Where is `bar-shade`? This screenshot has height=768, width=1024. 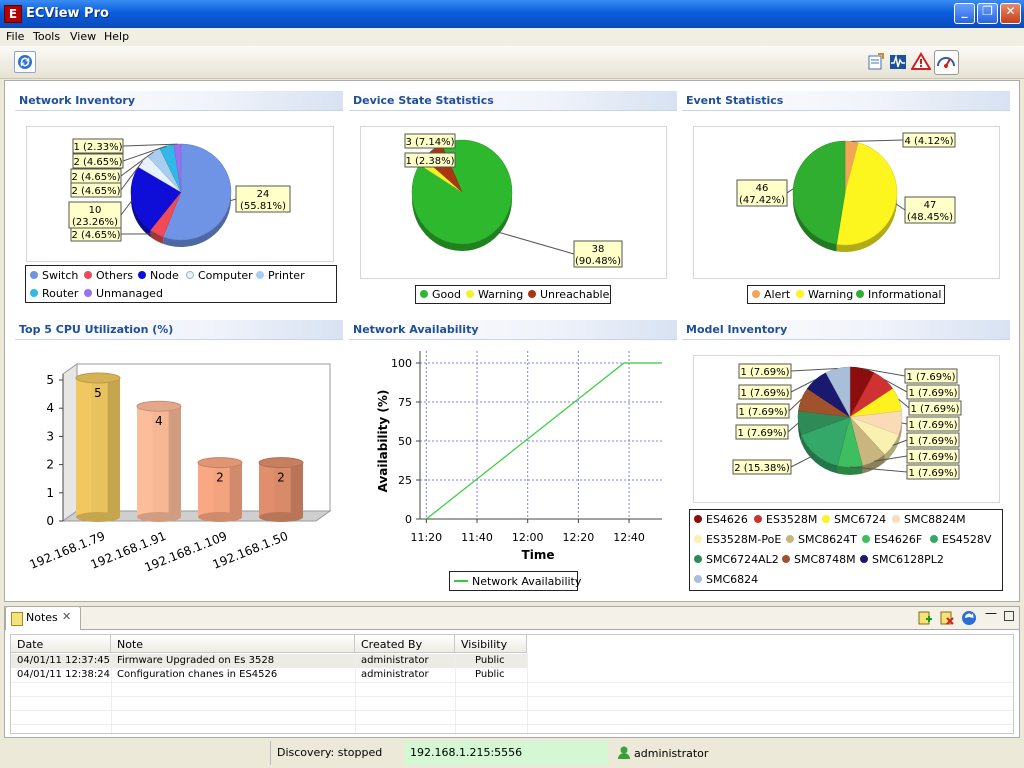 bar-shade is located at coordinates (235, 489).